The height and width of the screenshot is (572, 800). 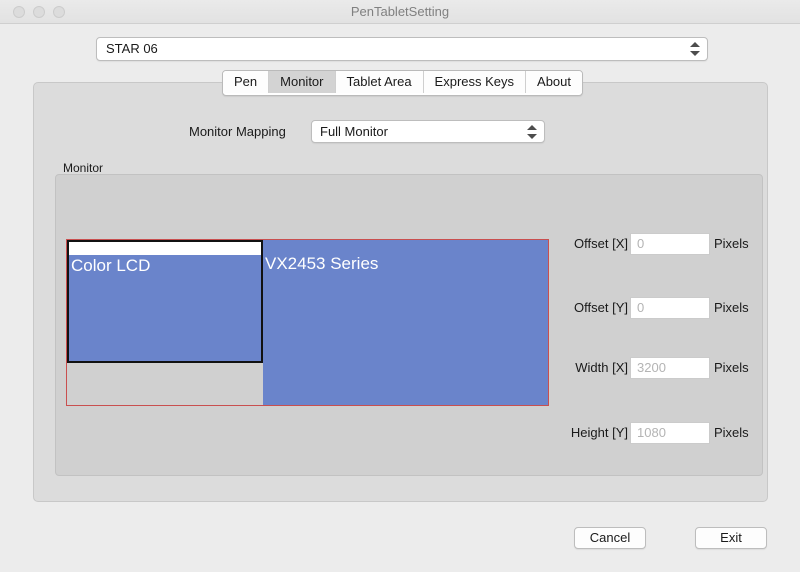 What do you see at coordinates (379, 82) in the screenshot?
I see `tab-tablet-area: Tablet Area` at bounding box center [379, 82].